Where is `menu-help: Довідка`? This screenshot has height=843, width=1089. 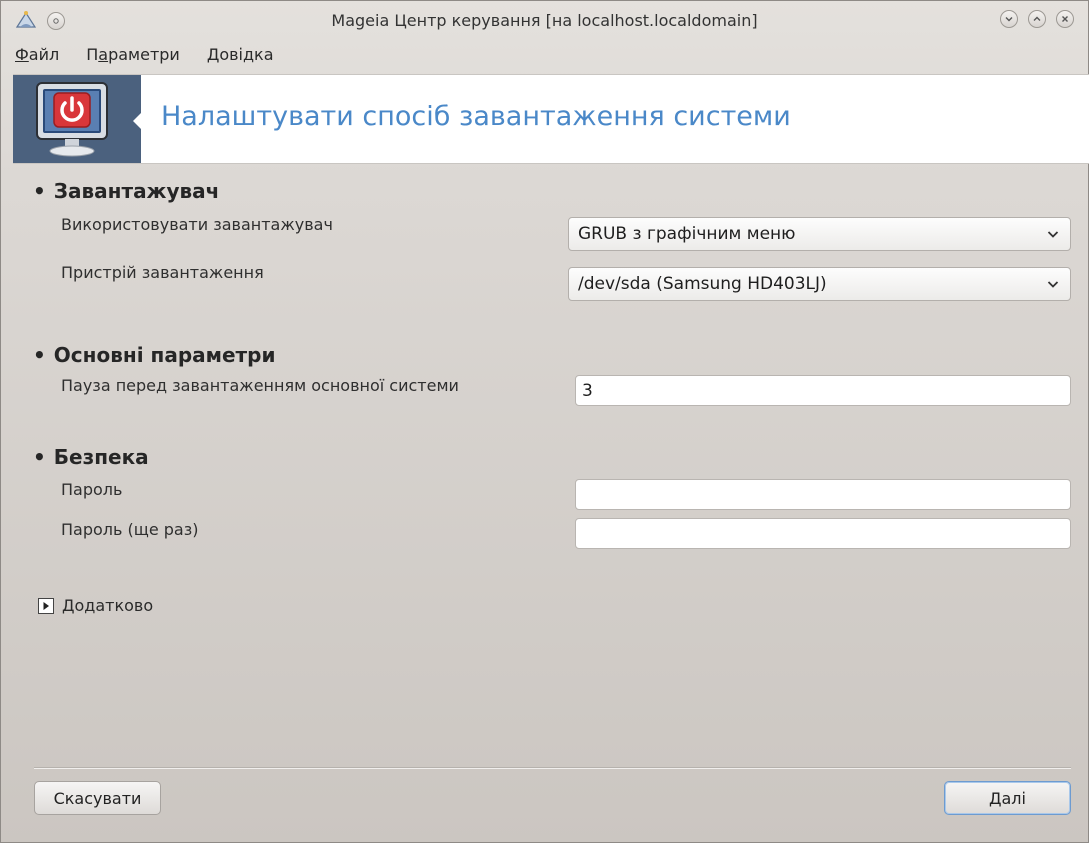 menu-help: Довідка is located at coordinates (247, 54).